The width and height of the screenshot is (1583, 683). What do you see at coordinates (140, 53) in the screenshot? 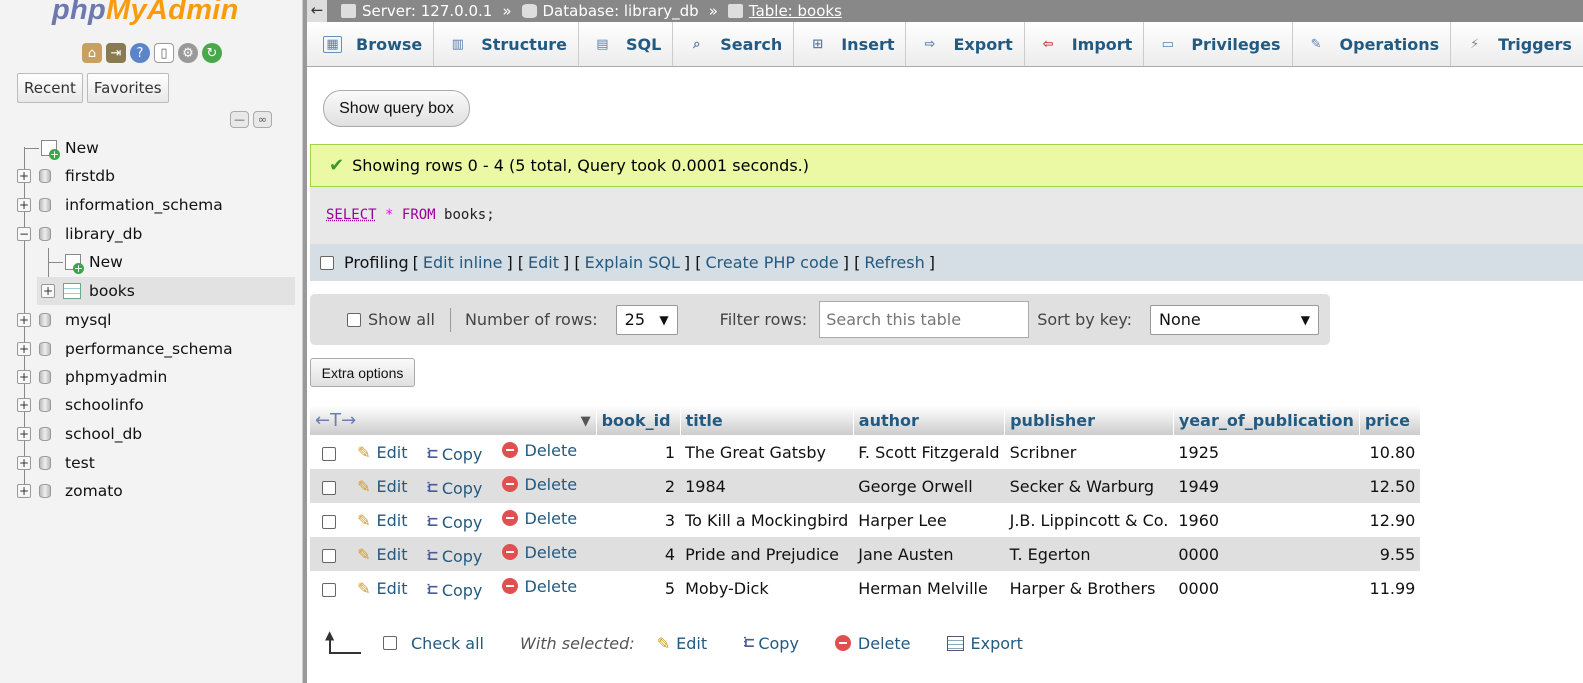
I see `help-icon: ?` at bounding box center [140, 53].